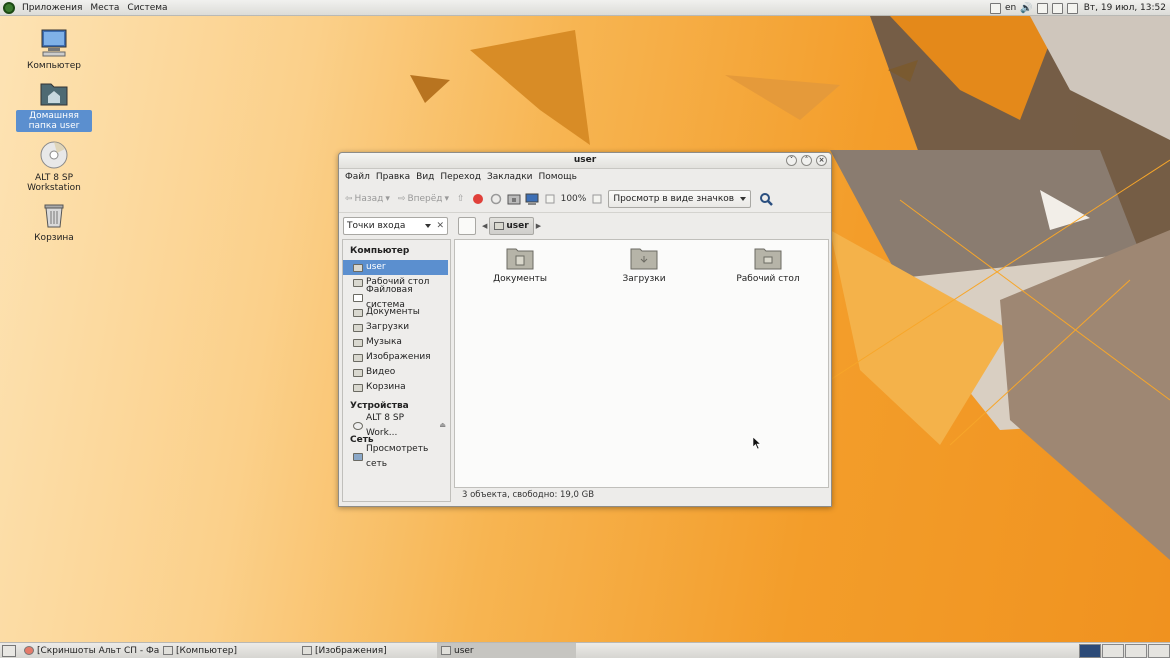 Image resolution: width=1170 pixels, height=658 pixels. Describe the element at coordinates (680, 198) in the screenshot. I see `view-mode-select: Просмотр в виде значков` at that location.